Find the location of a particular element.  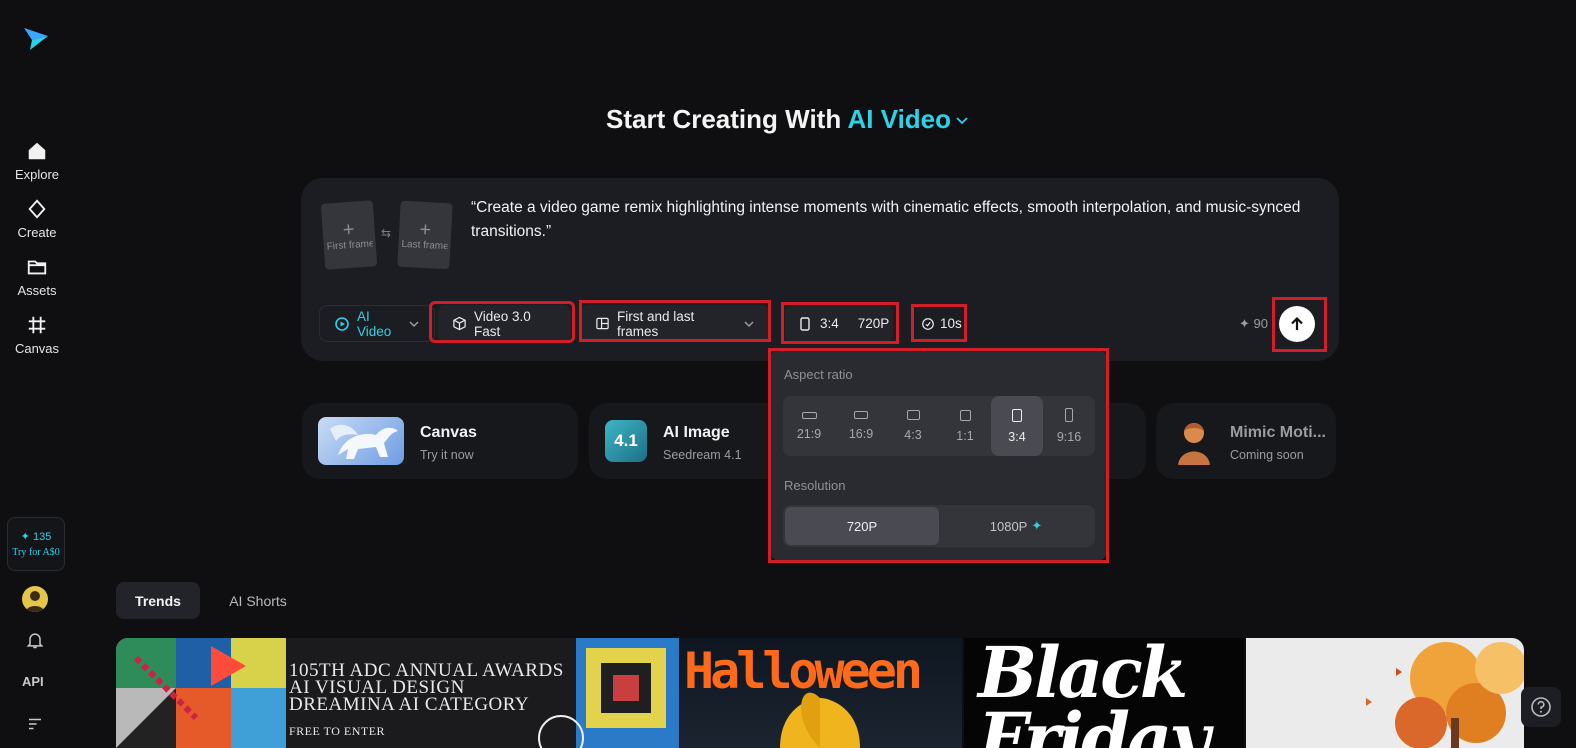

last-frame-upload: + Last frame is located at coordinates (425, 235).